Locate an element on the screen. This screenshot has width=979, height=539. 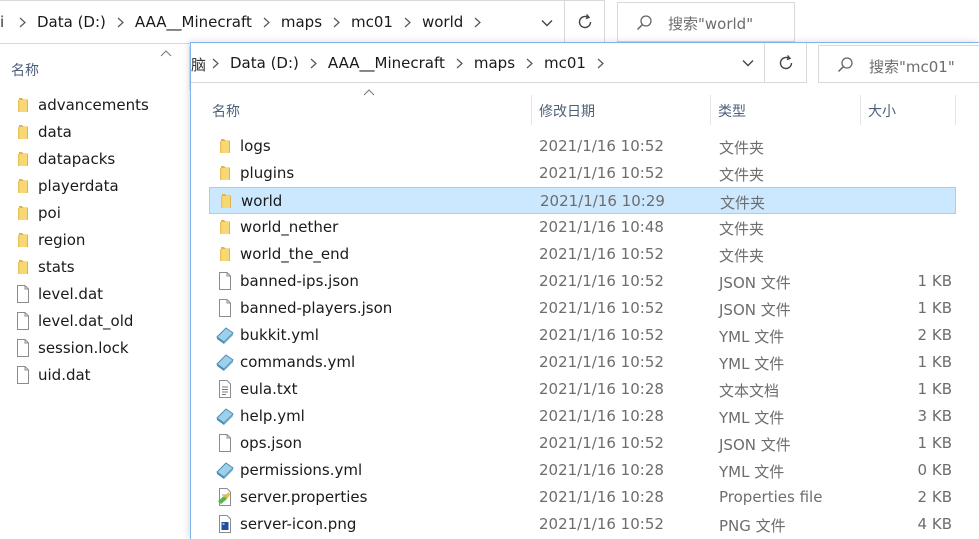
column-header-type: 类型 is located at coordinates (732, 109).